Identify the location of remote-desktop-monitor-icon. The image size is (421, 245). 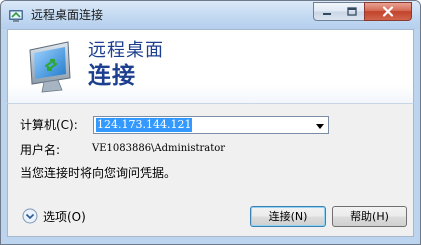
(50, 67).